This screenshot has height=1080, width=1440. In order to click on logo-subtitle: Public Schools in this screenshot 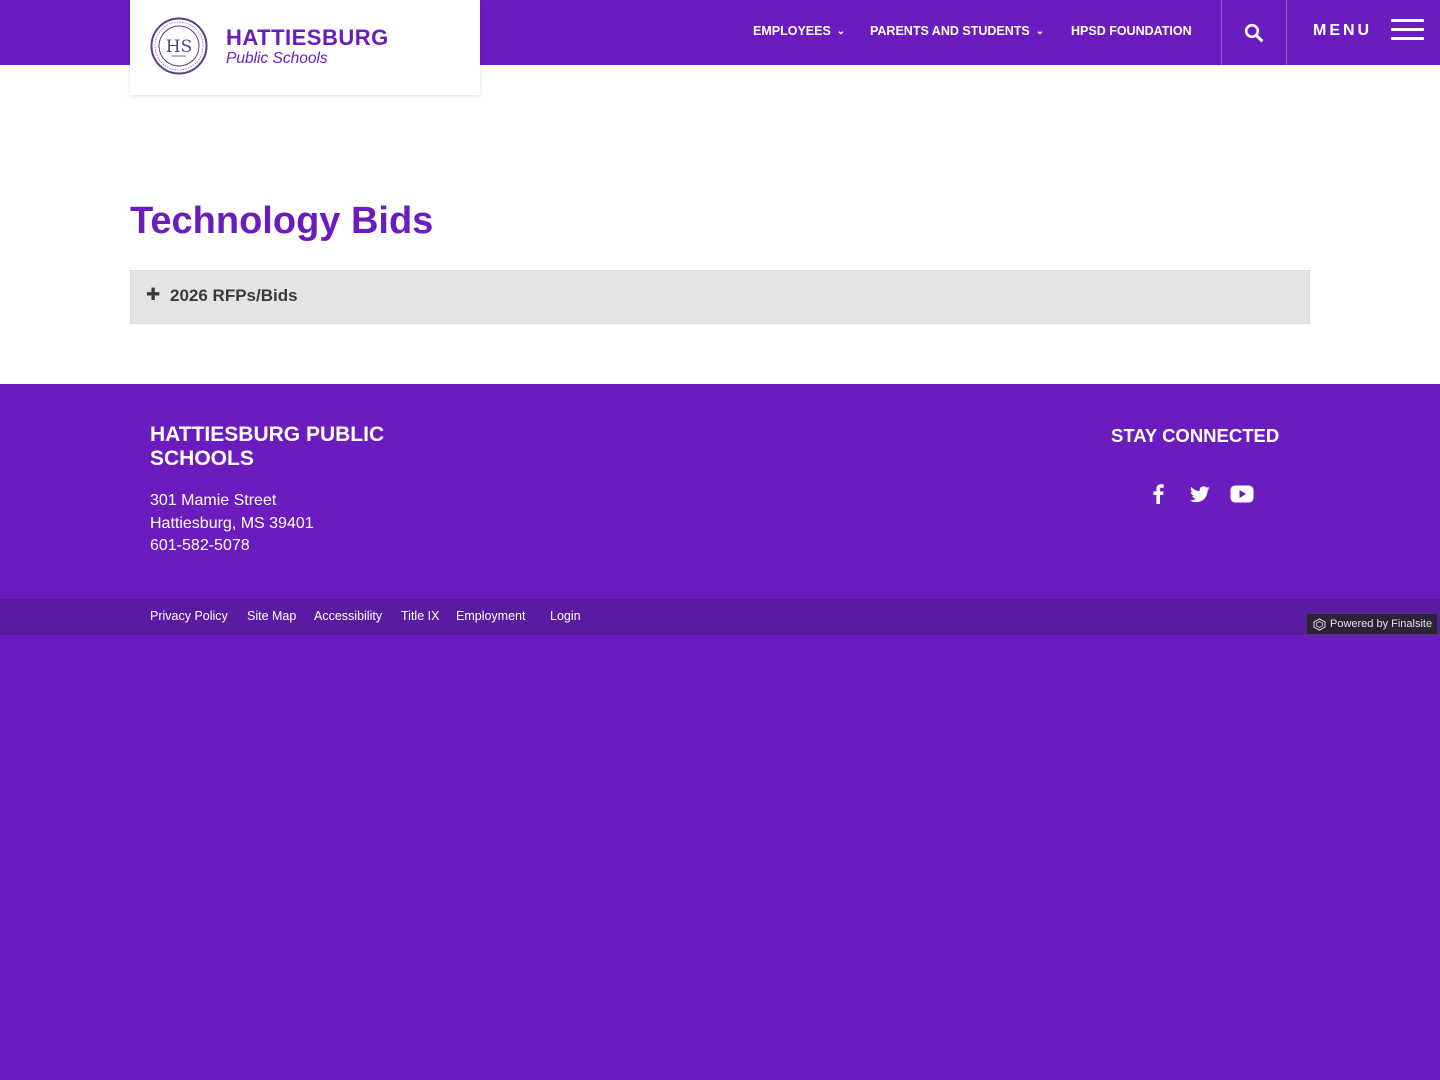, I will do `click(277, 58)`.